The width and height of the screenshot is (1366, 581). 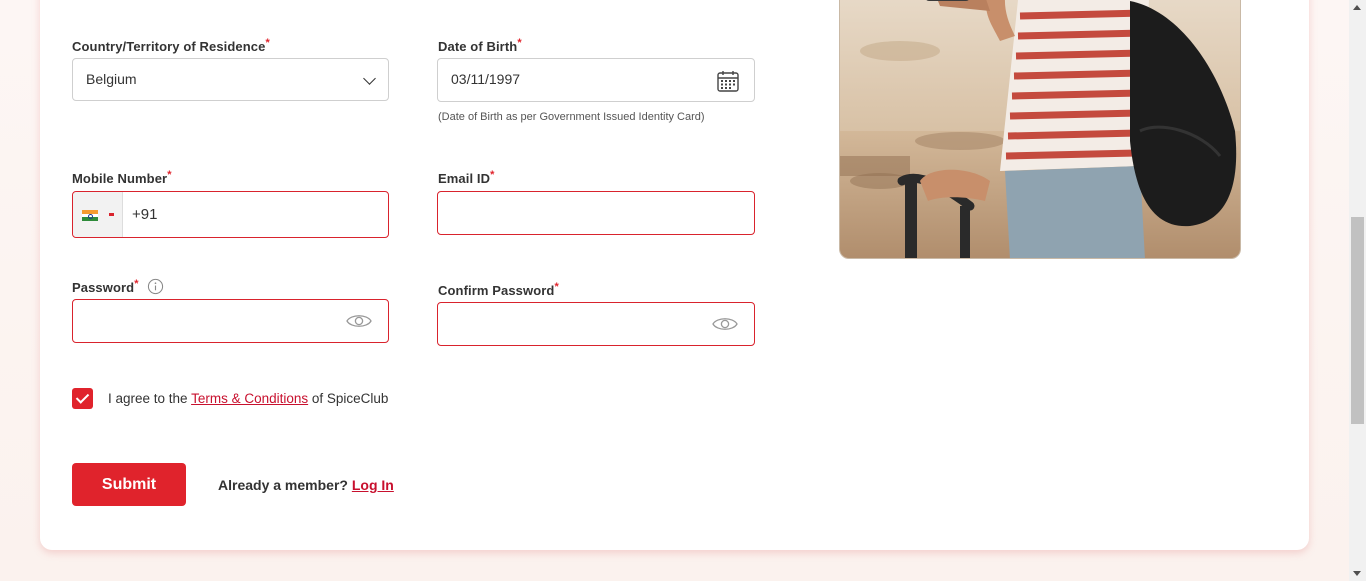 I want to click on confirm-password-label: Confirm Password*, so click(x=498, y=289).